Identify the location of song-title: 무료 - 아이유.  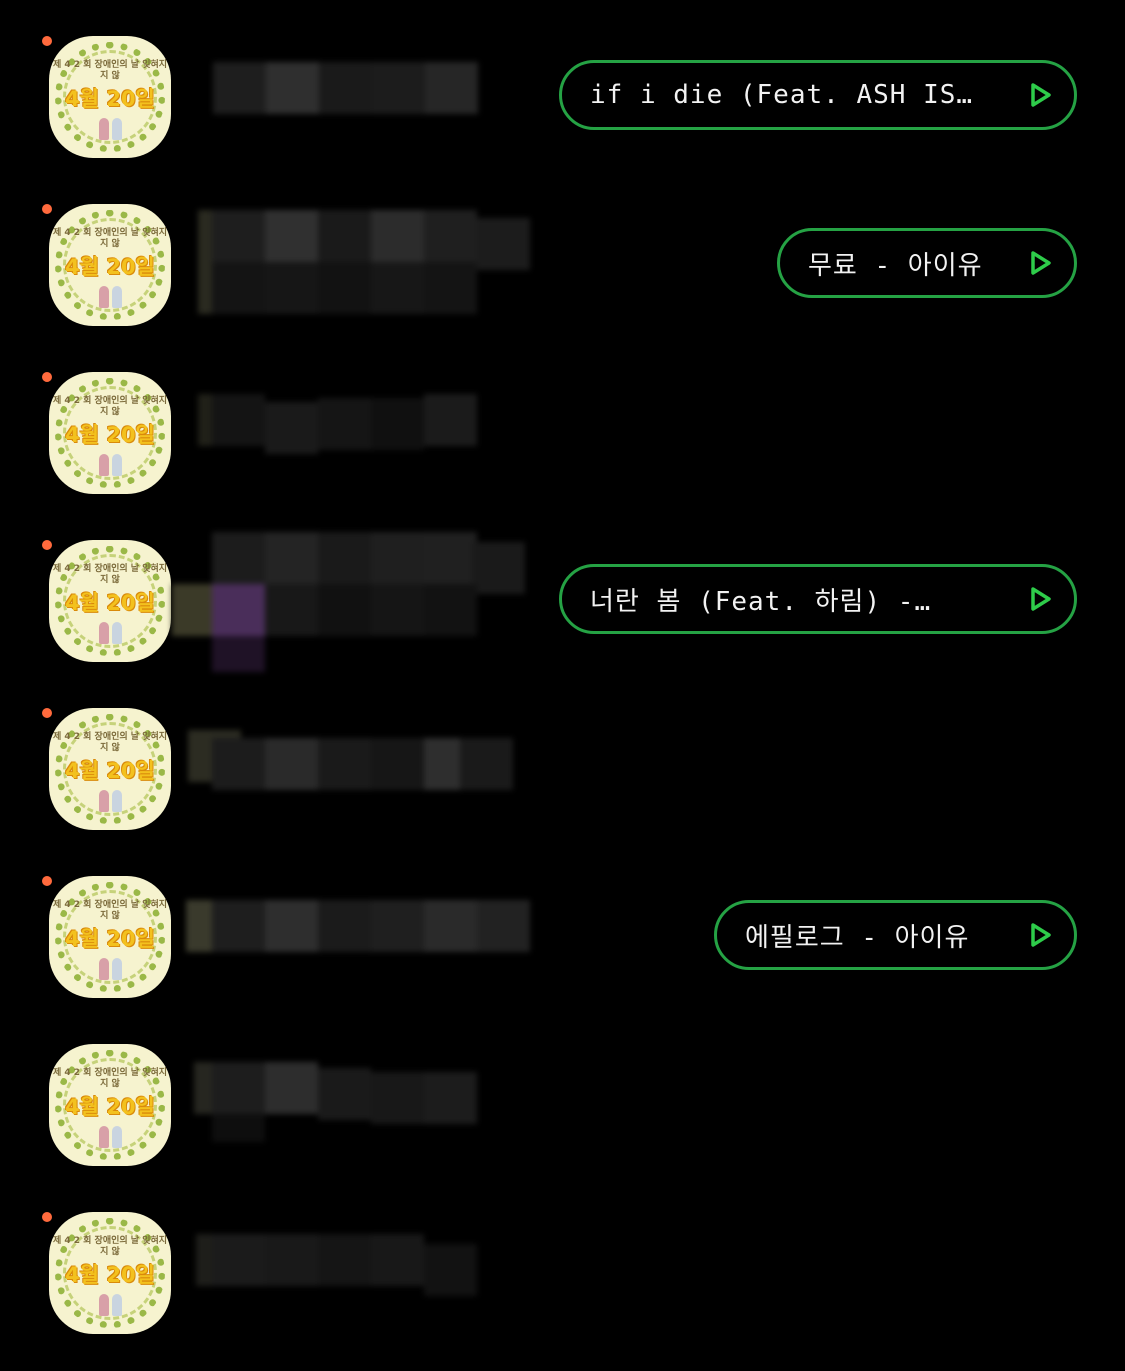
(895, 265).